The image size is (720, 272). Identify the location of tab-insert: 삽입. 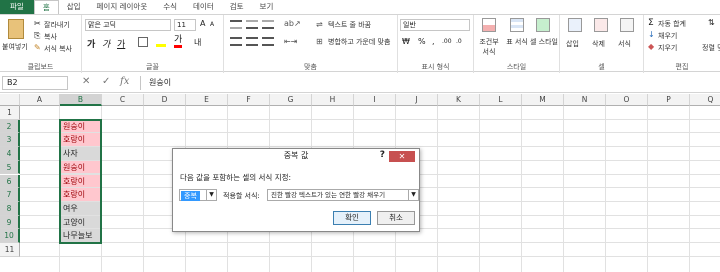
(74, 7).